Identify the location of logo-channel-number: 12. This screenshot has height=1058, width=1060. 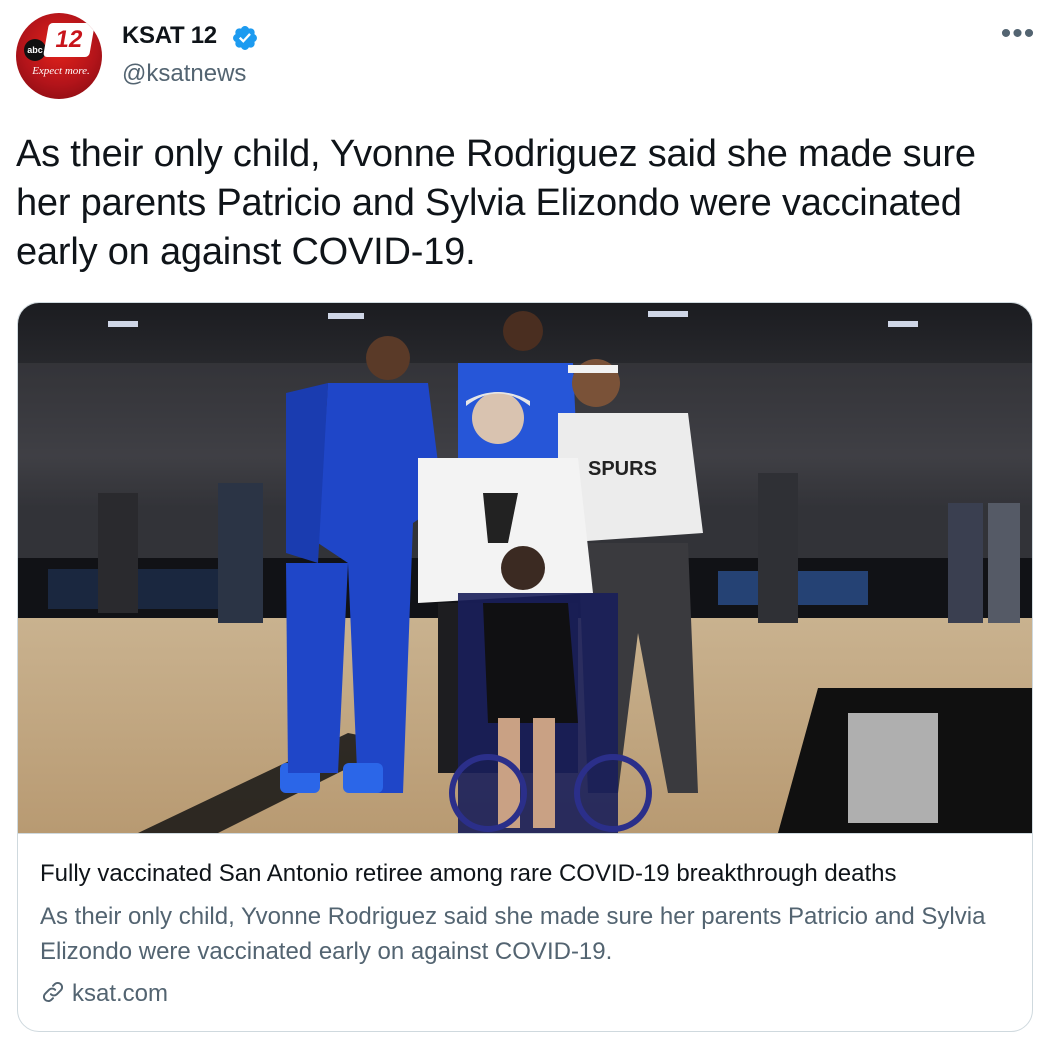
(69, 40).